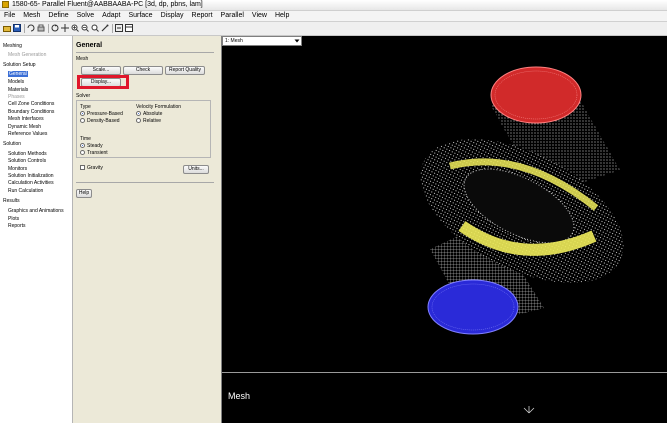 The height and width of the screenshot is (423, 667). Describe the element at coordinates (12, 144) in the screenshot. I see `tree-solution: Solution` at that location.